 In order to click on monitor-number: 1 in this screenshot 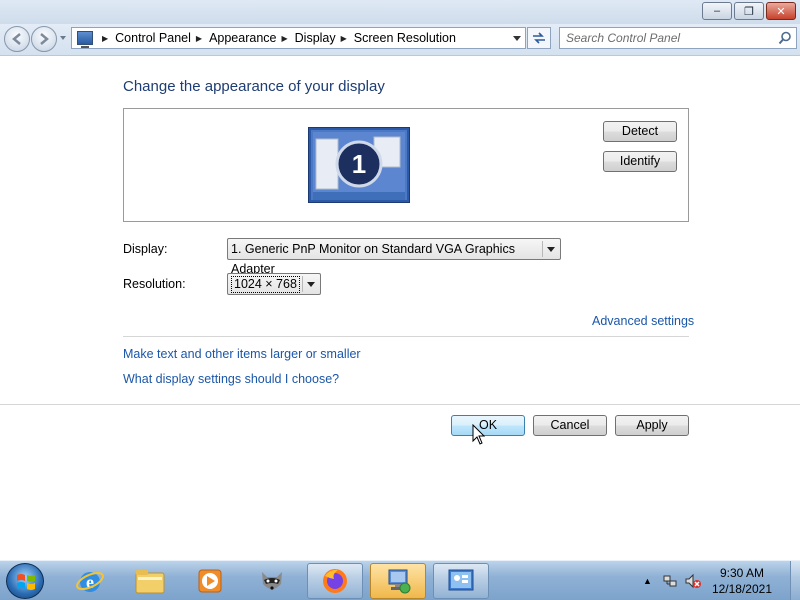, I will do `click(359, 164)`.